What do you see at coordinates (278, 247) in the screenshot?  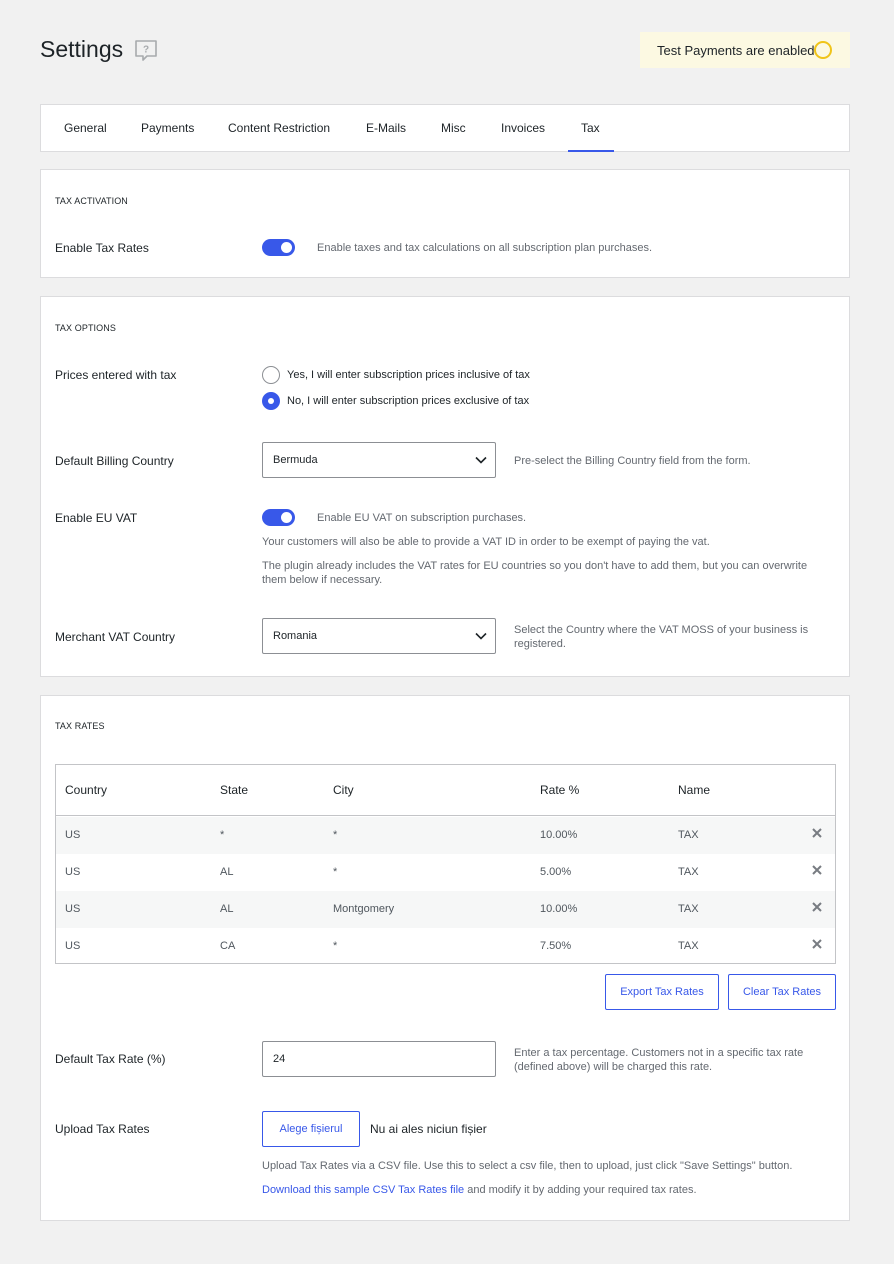 I see `enable-tax-rates-toggle` at bounding box center [278, 247].